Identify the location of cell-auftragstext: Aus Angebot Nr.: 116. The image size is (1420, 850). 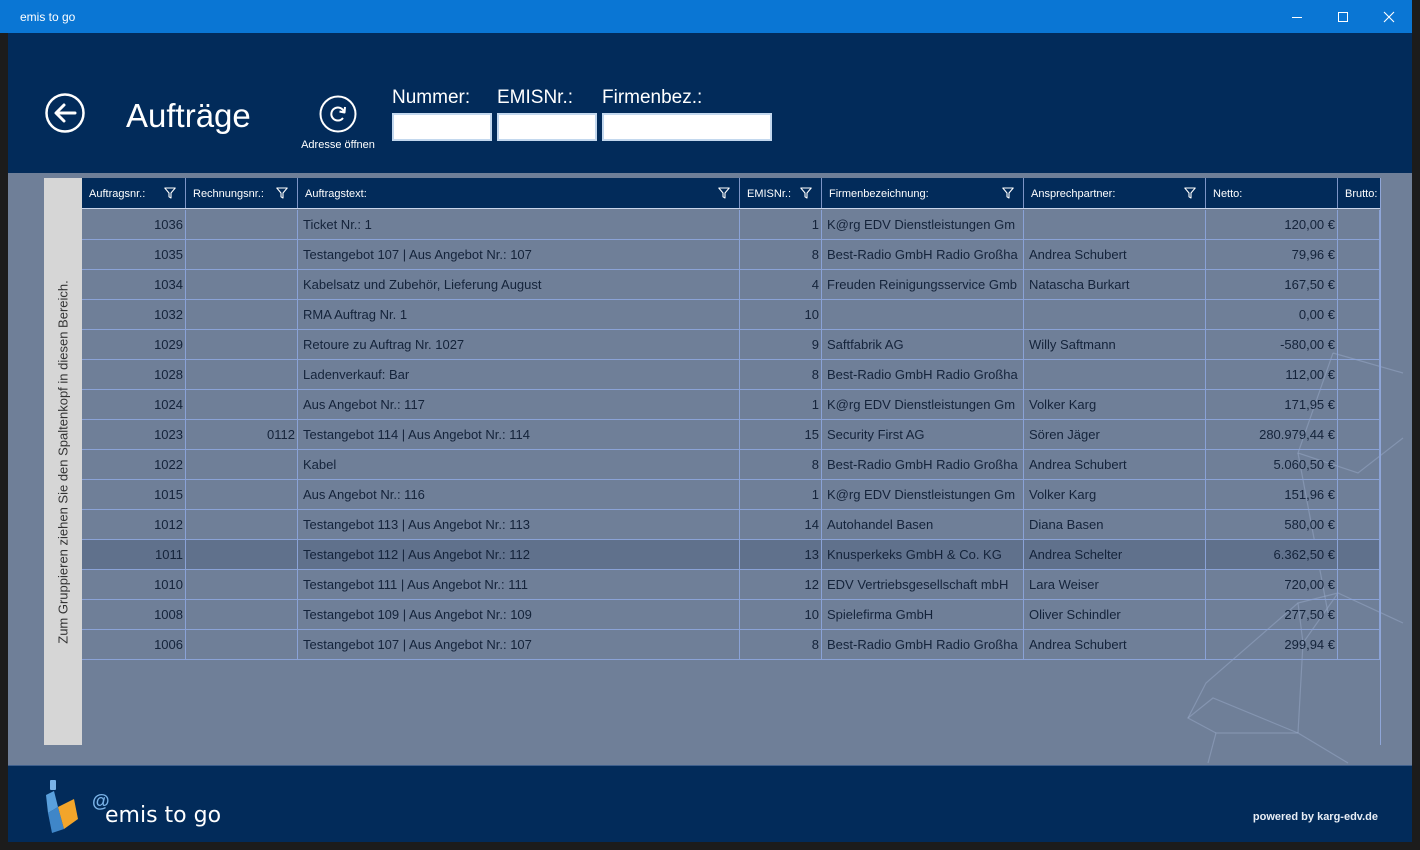
(519, 495).